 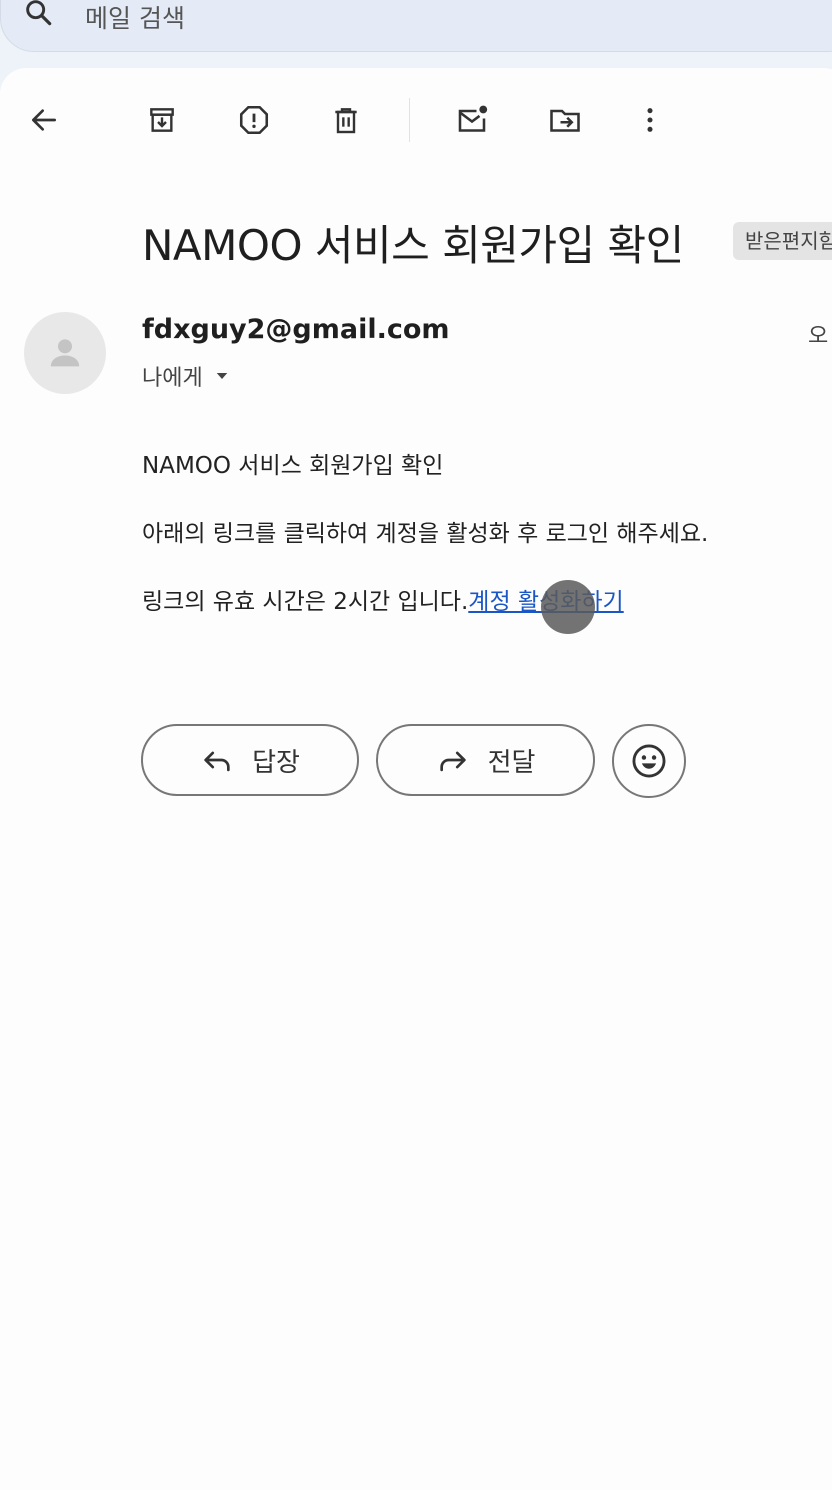 What do you see at coordinates (305, 602) in the screenshot?
I see `body-line: 링크의 유효 시간은 2시간 입니다.` at bounding box center [305, 602].